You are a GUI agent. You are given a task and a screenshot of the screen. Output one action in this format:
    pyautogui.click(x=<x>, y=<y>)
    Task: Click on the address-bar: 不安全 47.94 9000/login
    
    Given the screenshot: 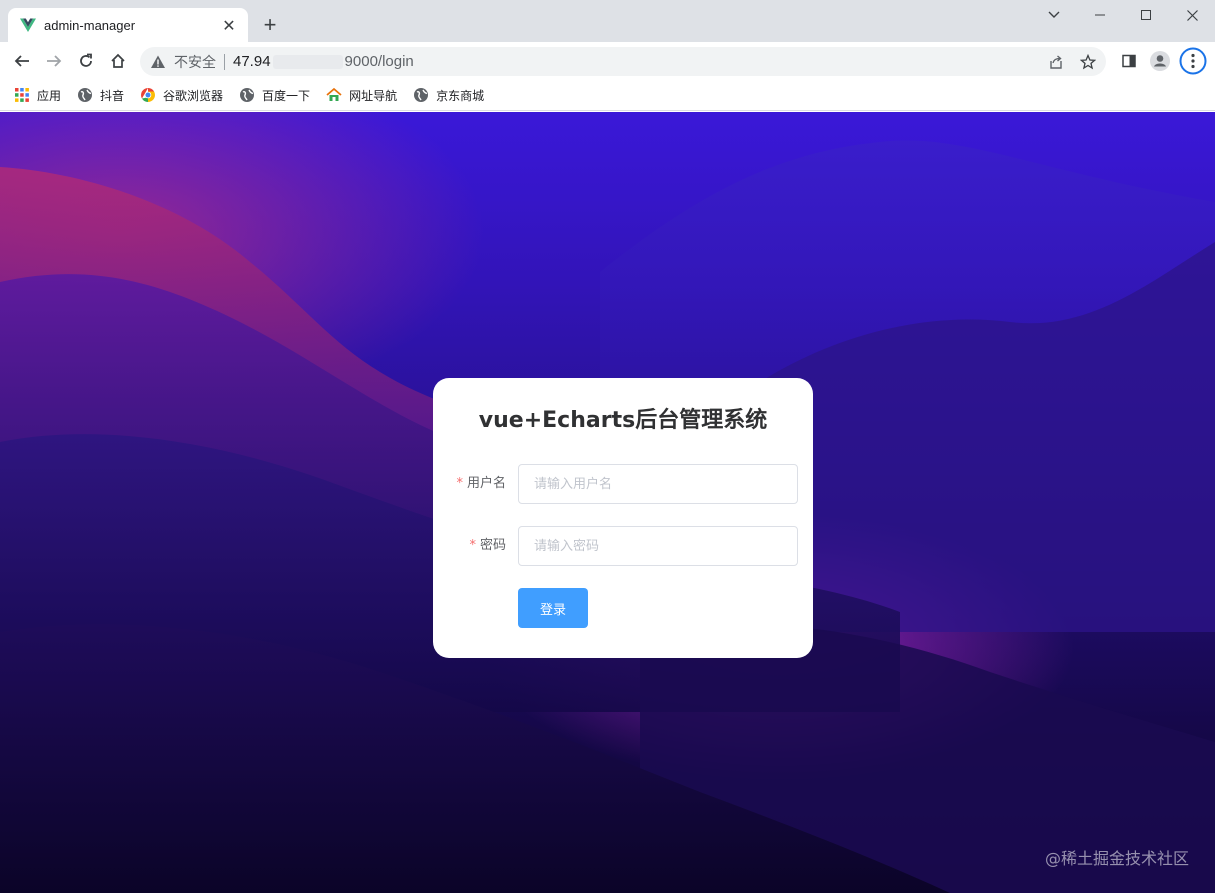 What is the action you would take?
    pyautogui.click(x=623, y=61)
    